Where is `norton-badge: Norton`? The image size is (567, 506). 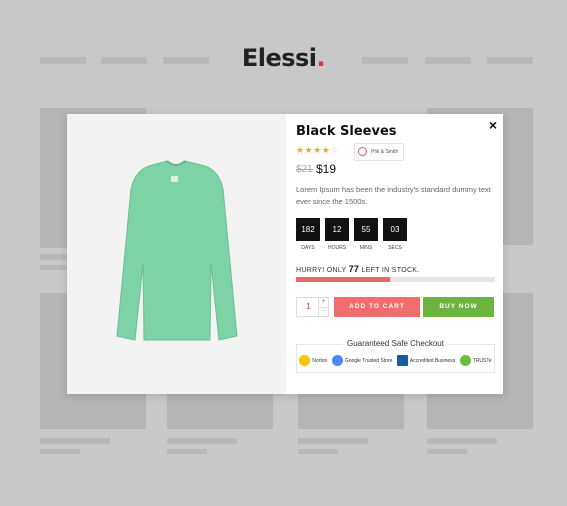
norton-badge: Norton is located at coordinates (313, 360).